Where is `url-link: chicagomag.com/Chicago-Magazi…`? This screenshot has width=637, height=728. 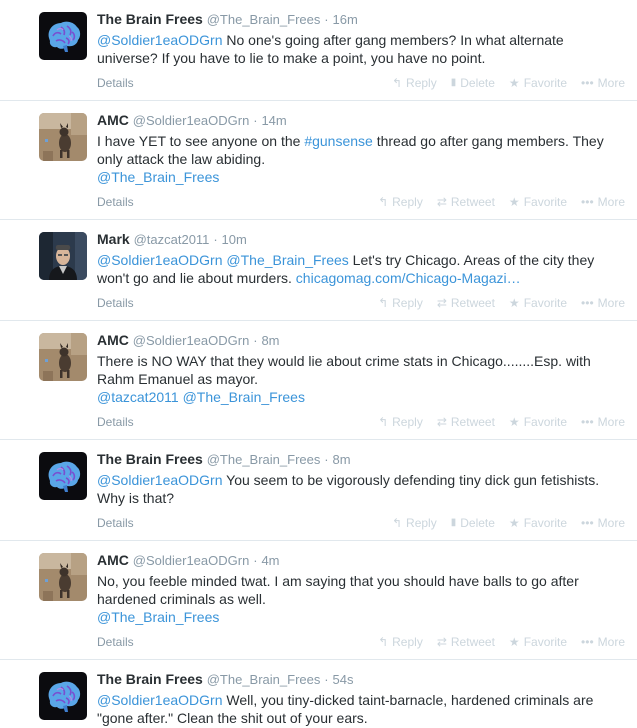
url-link: chicagomag.com/Chicago-Magazi… is located at coordinates (408, 278).